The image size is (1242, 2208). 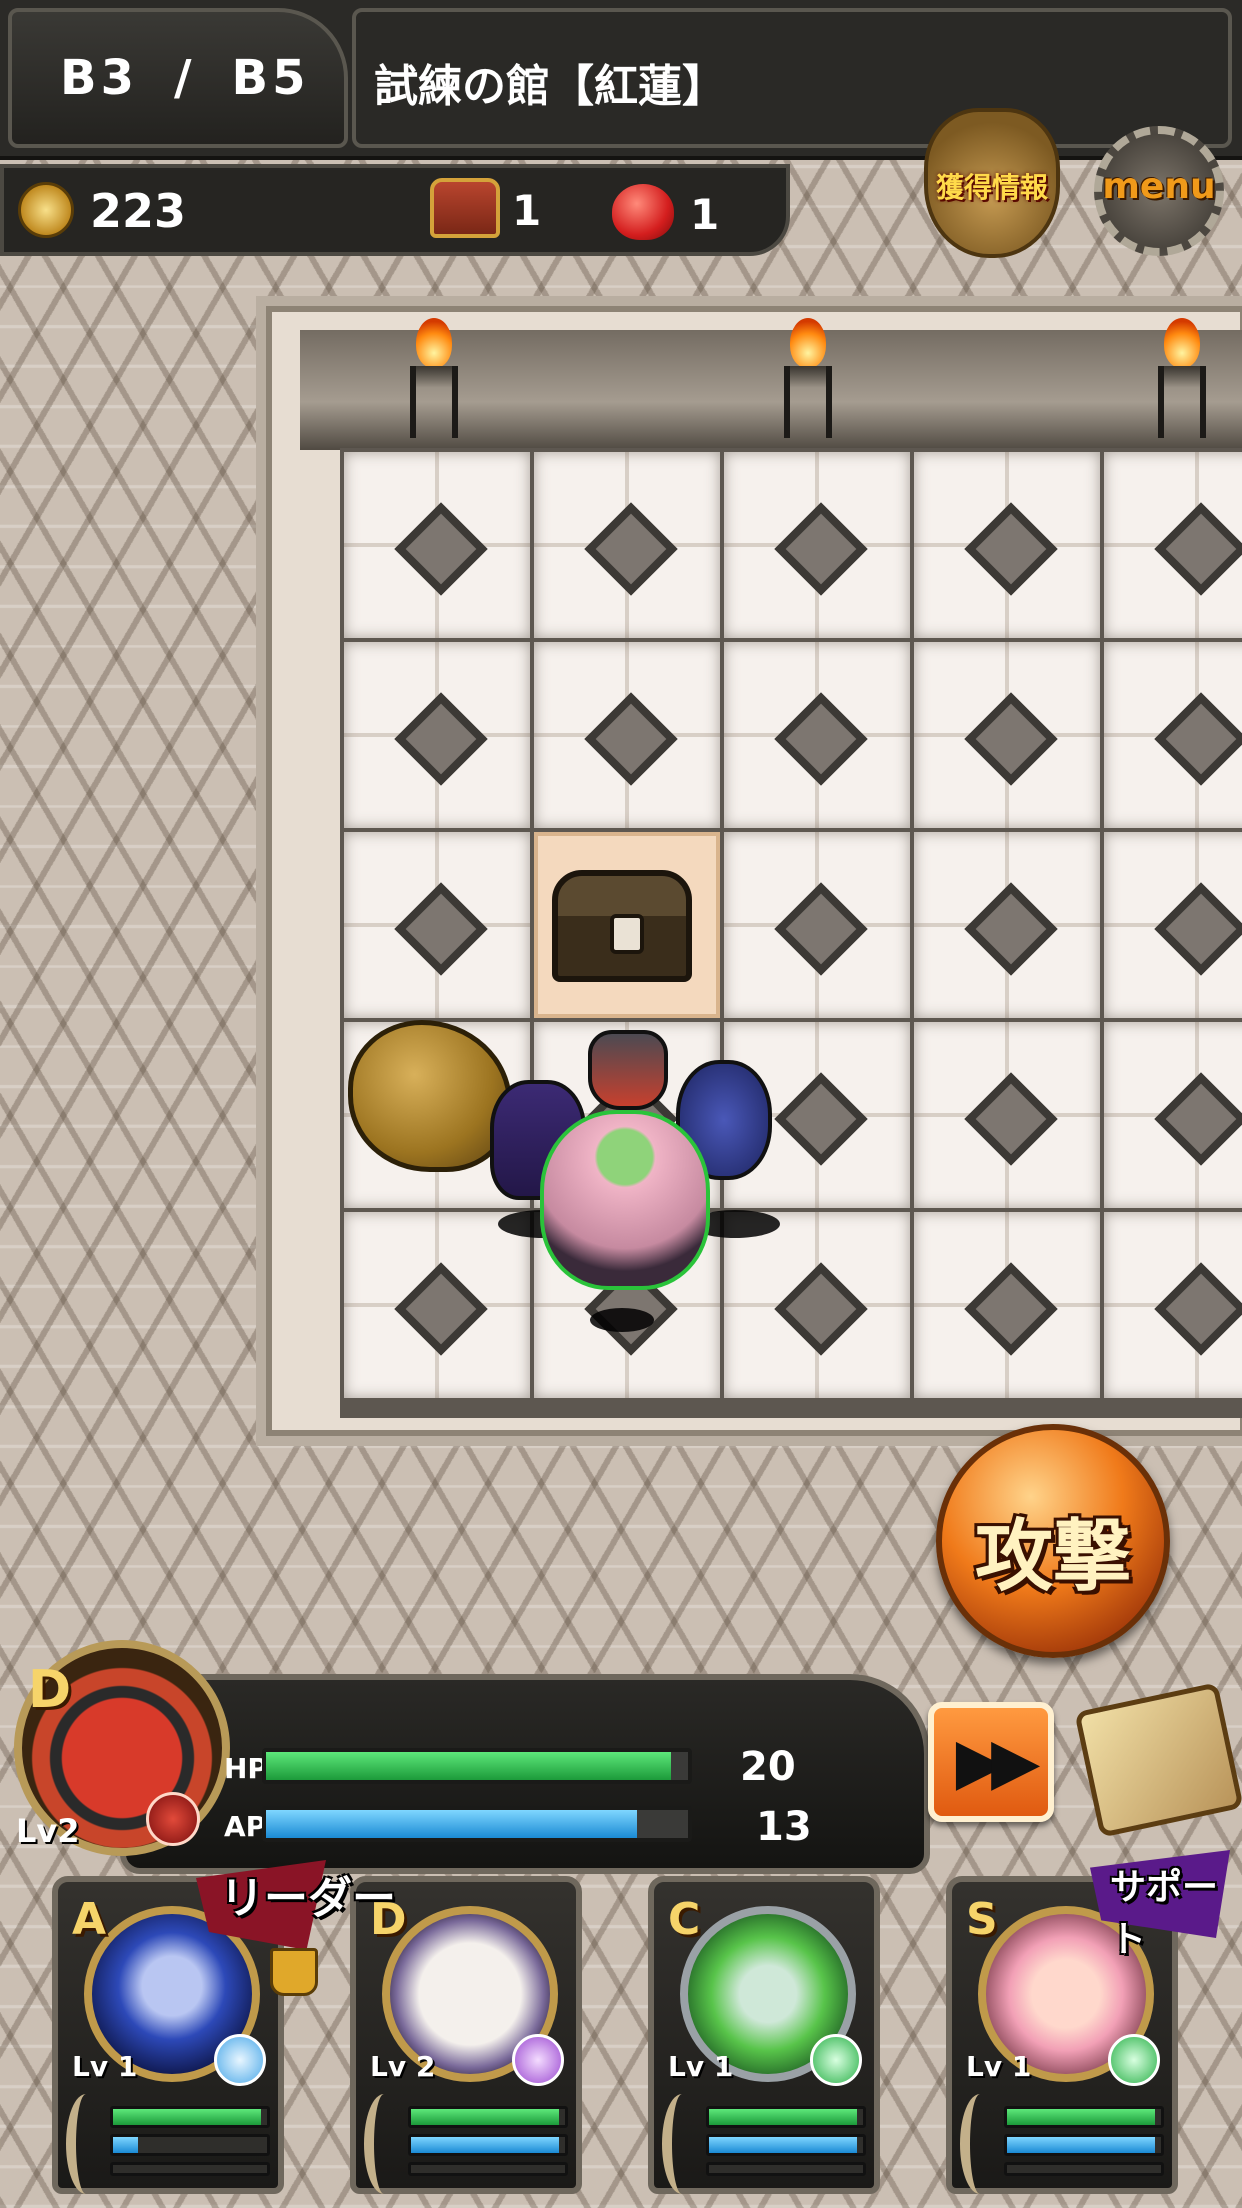 What do you see at coordinates (538, 2060) in the screenshot?
I see `dark-element-icon` at bounding box center [538, 2060].